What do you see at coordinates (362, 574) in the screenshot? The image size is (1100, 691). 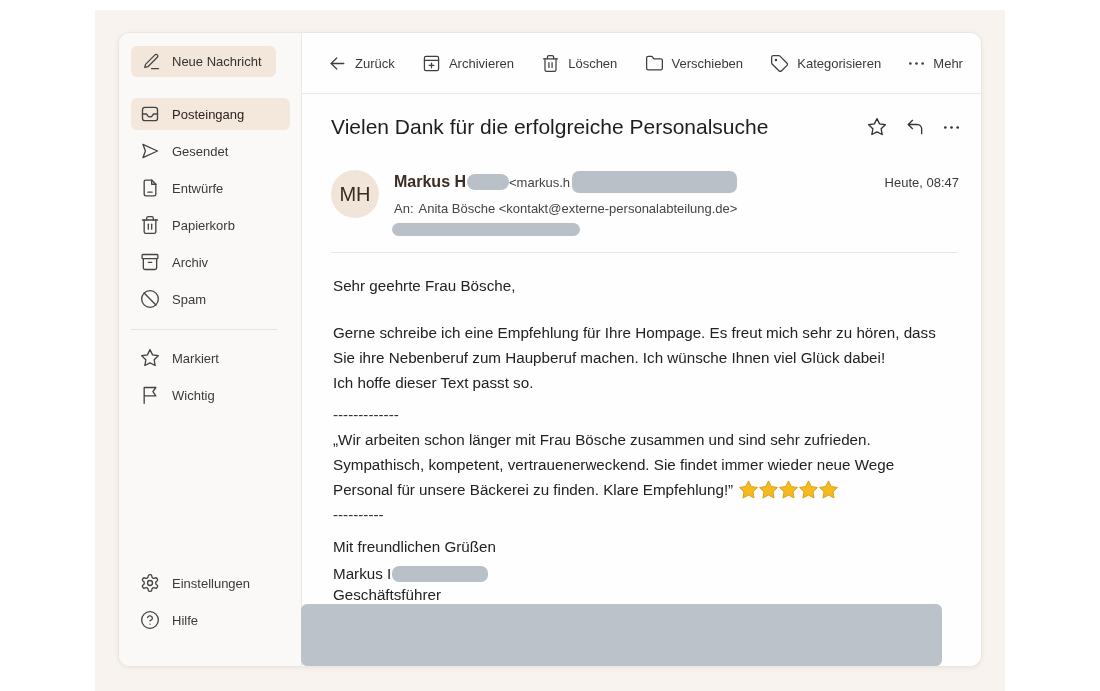 I see `signature-line: Markus I` at bounding box center [362, 574].